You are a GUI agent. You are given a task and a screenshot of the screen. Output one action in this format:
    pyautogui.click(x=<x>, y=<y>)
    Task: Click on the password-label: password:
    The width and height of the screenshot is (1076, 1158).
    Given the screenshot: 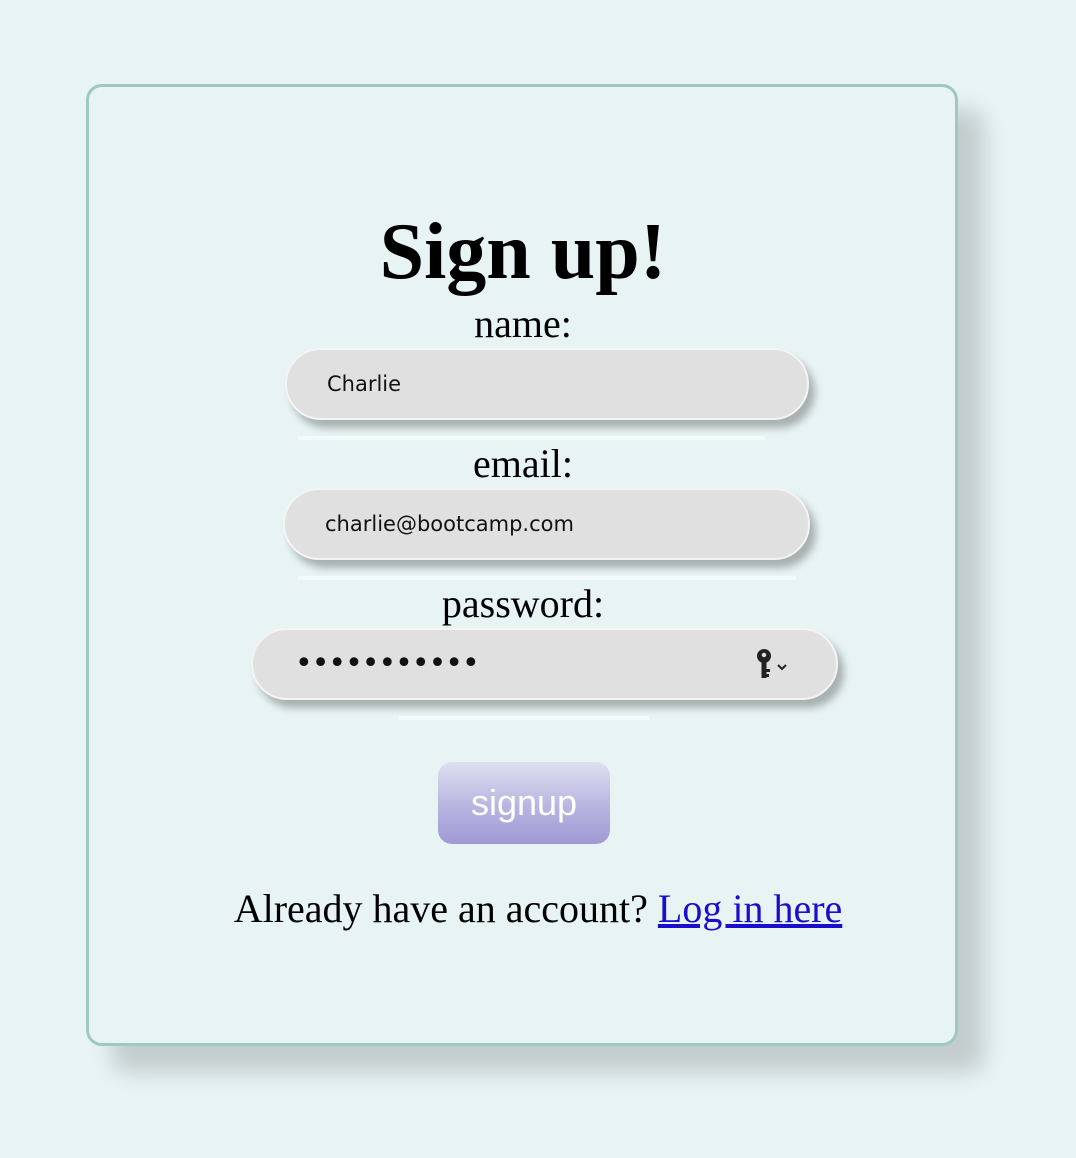 What is the action you would take?
    pyautogui.click(x=523, y=603)
    